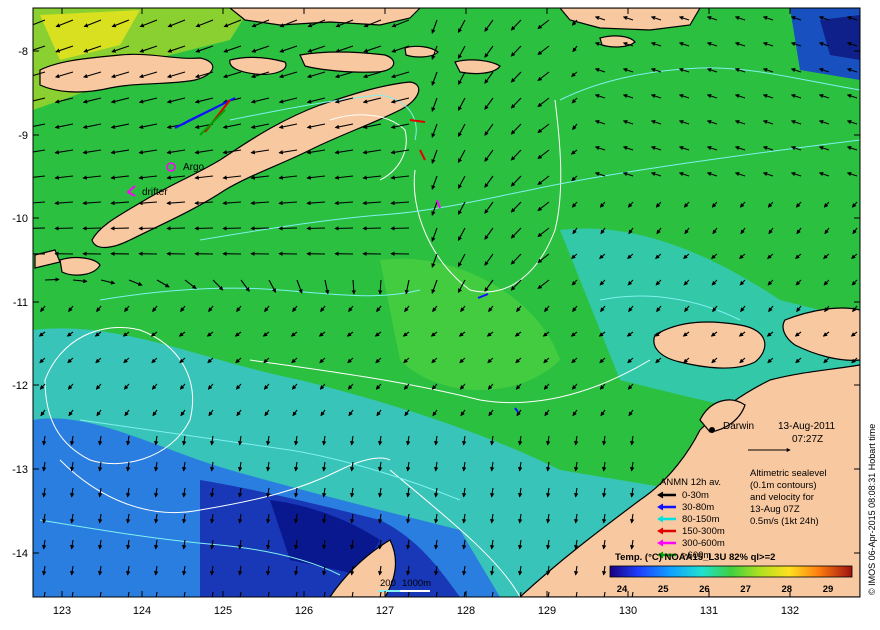 This screenshot has height=630, width=880. Describe the element at coordinates (690, 482) in the screenshot. I see `anmn-legend-title: ANMN 12h av.` at that location.